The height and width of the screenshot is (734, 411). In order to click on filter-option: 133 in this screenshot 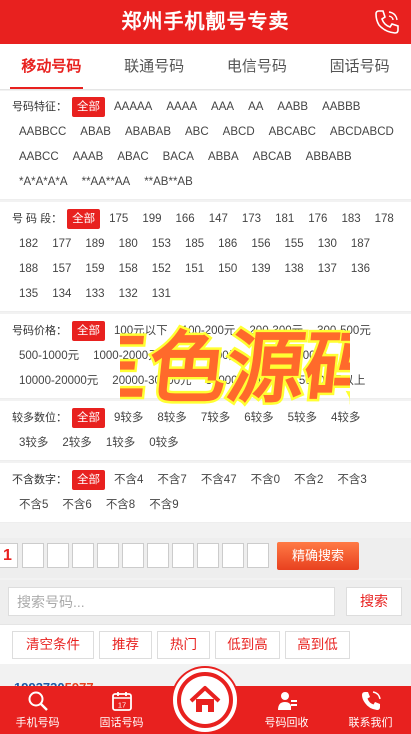, I will do `click(94, 294)`.